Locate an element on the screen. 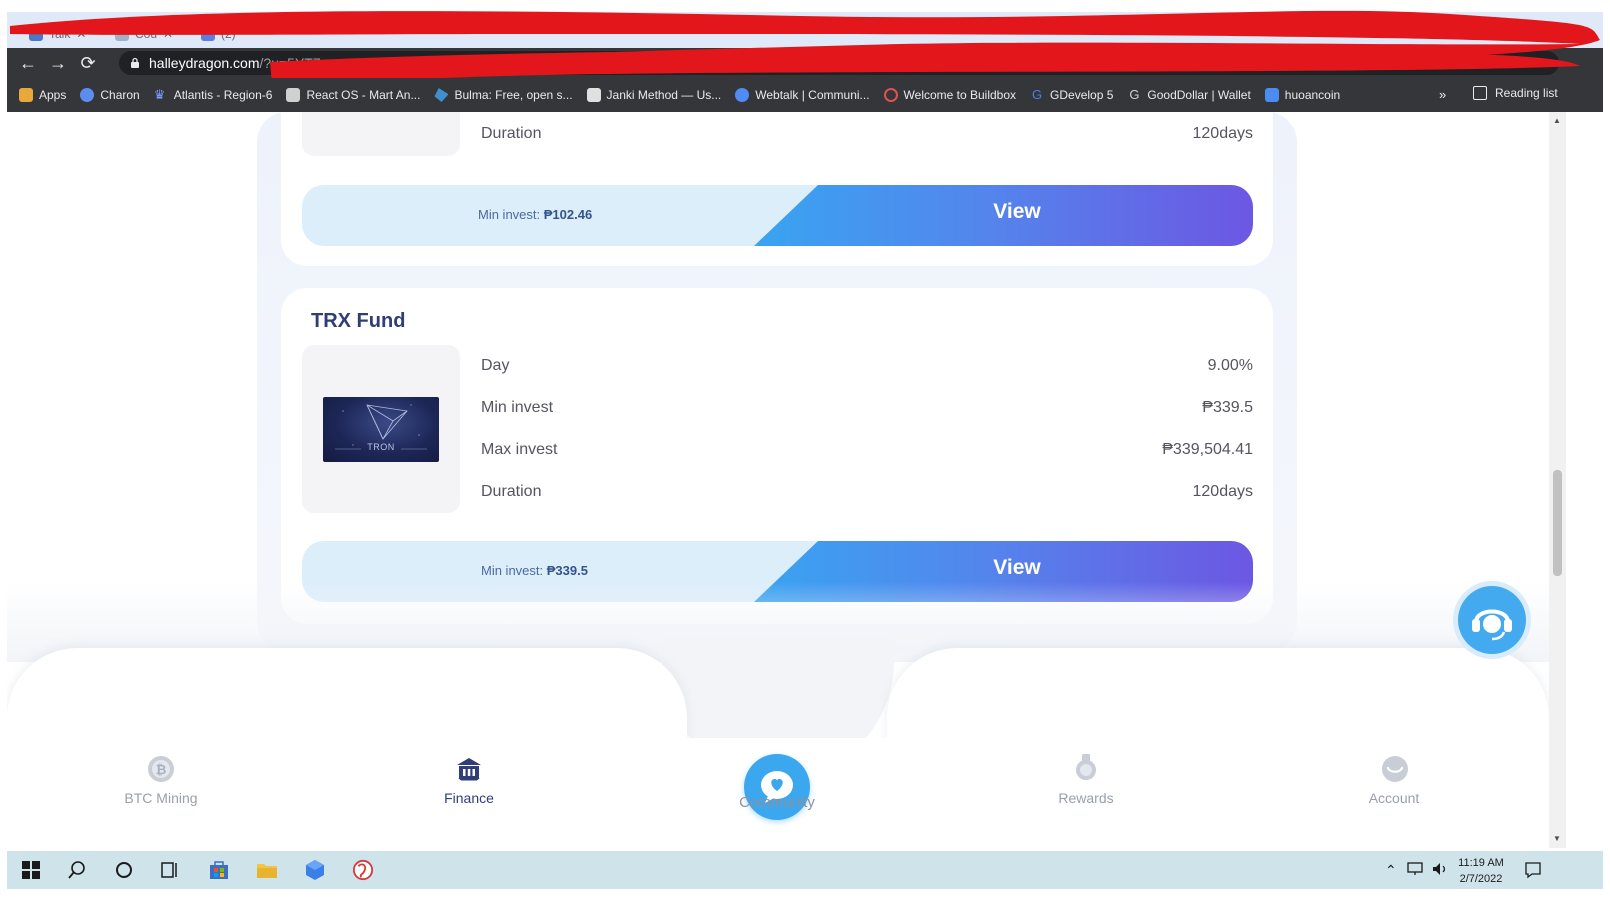 This screenshot has height=913, width=1610. cortana-icon is located at coordinates (124, 870).